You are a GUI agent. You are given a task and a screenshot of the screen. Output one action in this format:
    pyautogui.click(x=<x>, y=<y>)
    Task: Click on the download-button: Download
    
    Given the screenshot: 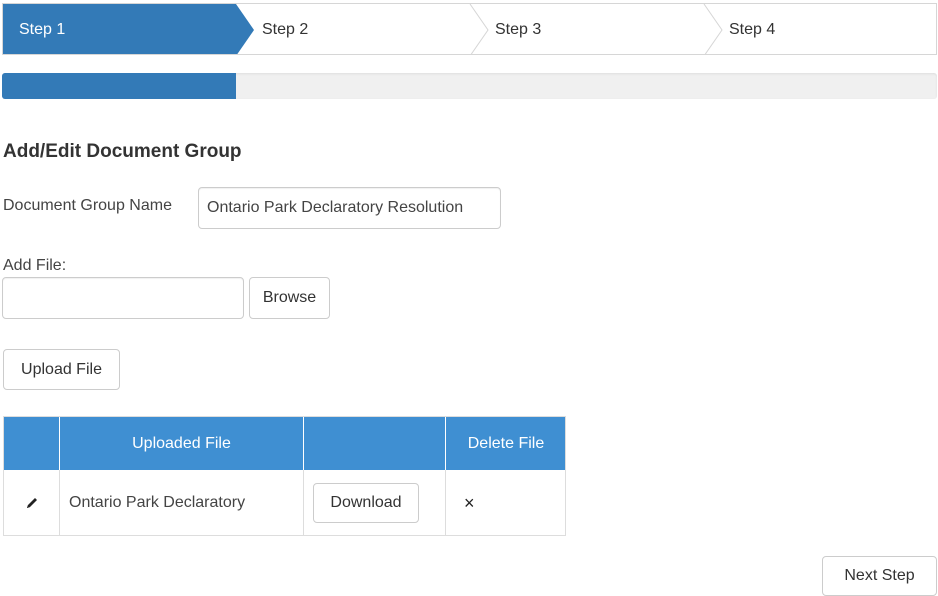 What is the action you would take?
    pyautogui.click(x=366, y=503)
    